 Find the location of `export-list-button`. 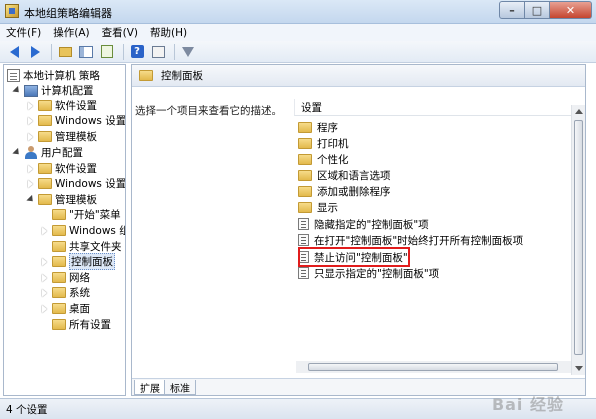

export-list-button is located at coordinates (107, 52).